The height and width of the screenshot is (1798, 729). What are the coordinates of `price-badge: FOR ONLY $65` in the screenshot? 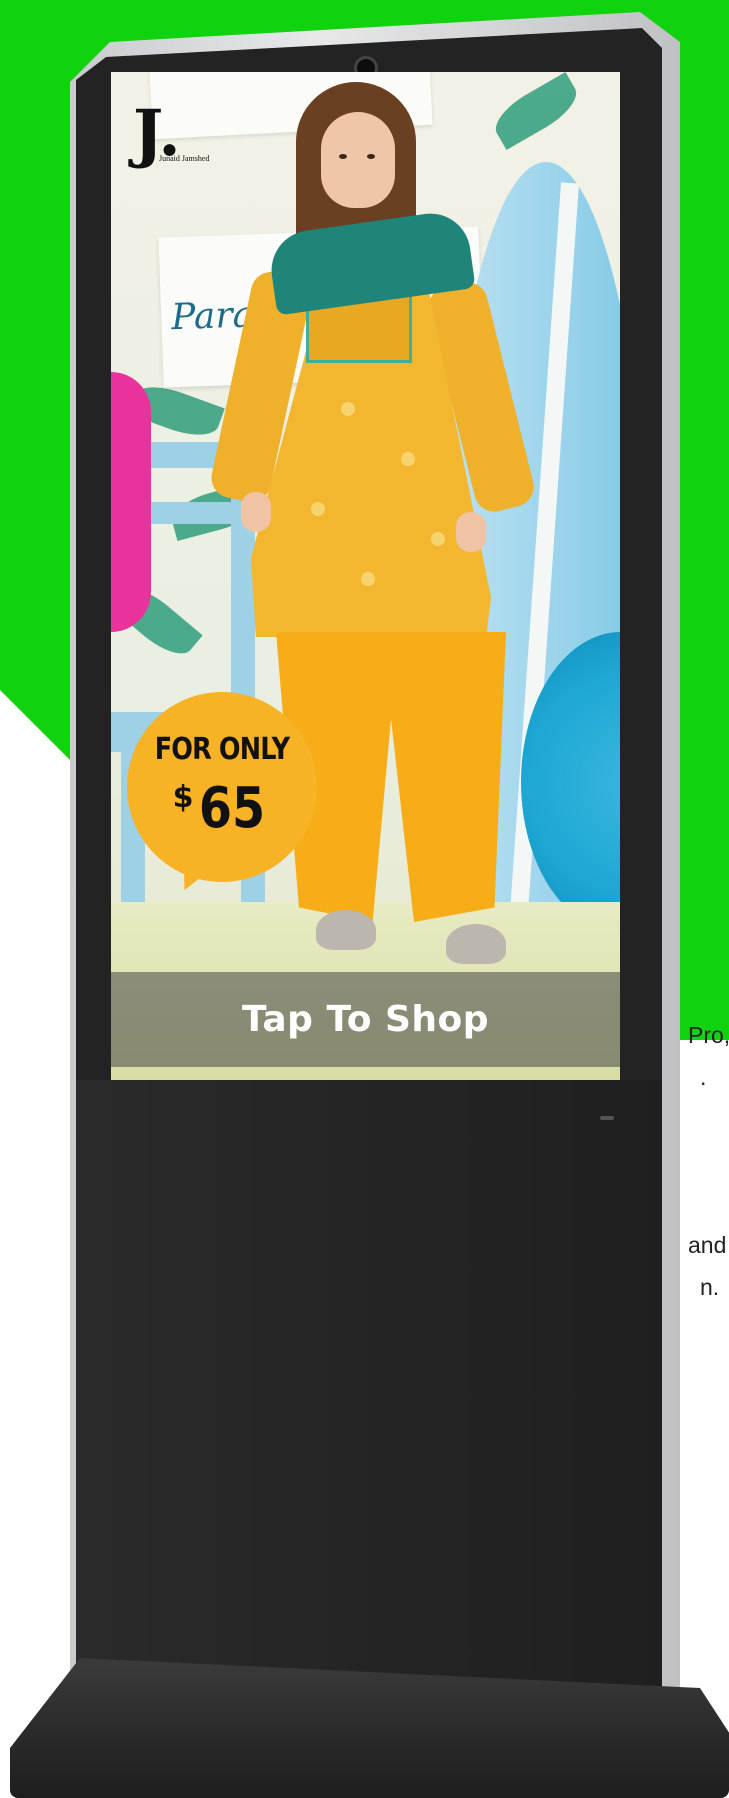 It's located at (222, 795).